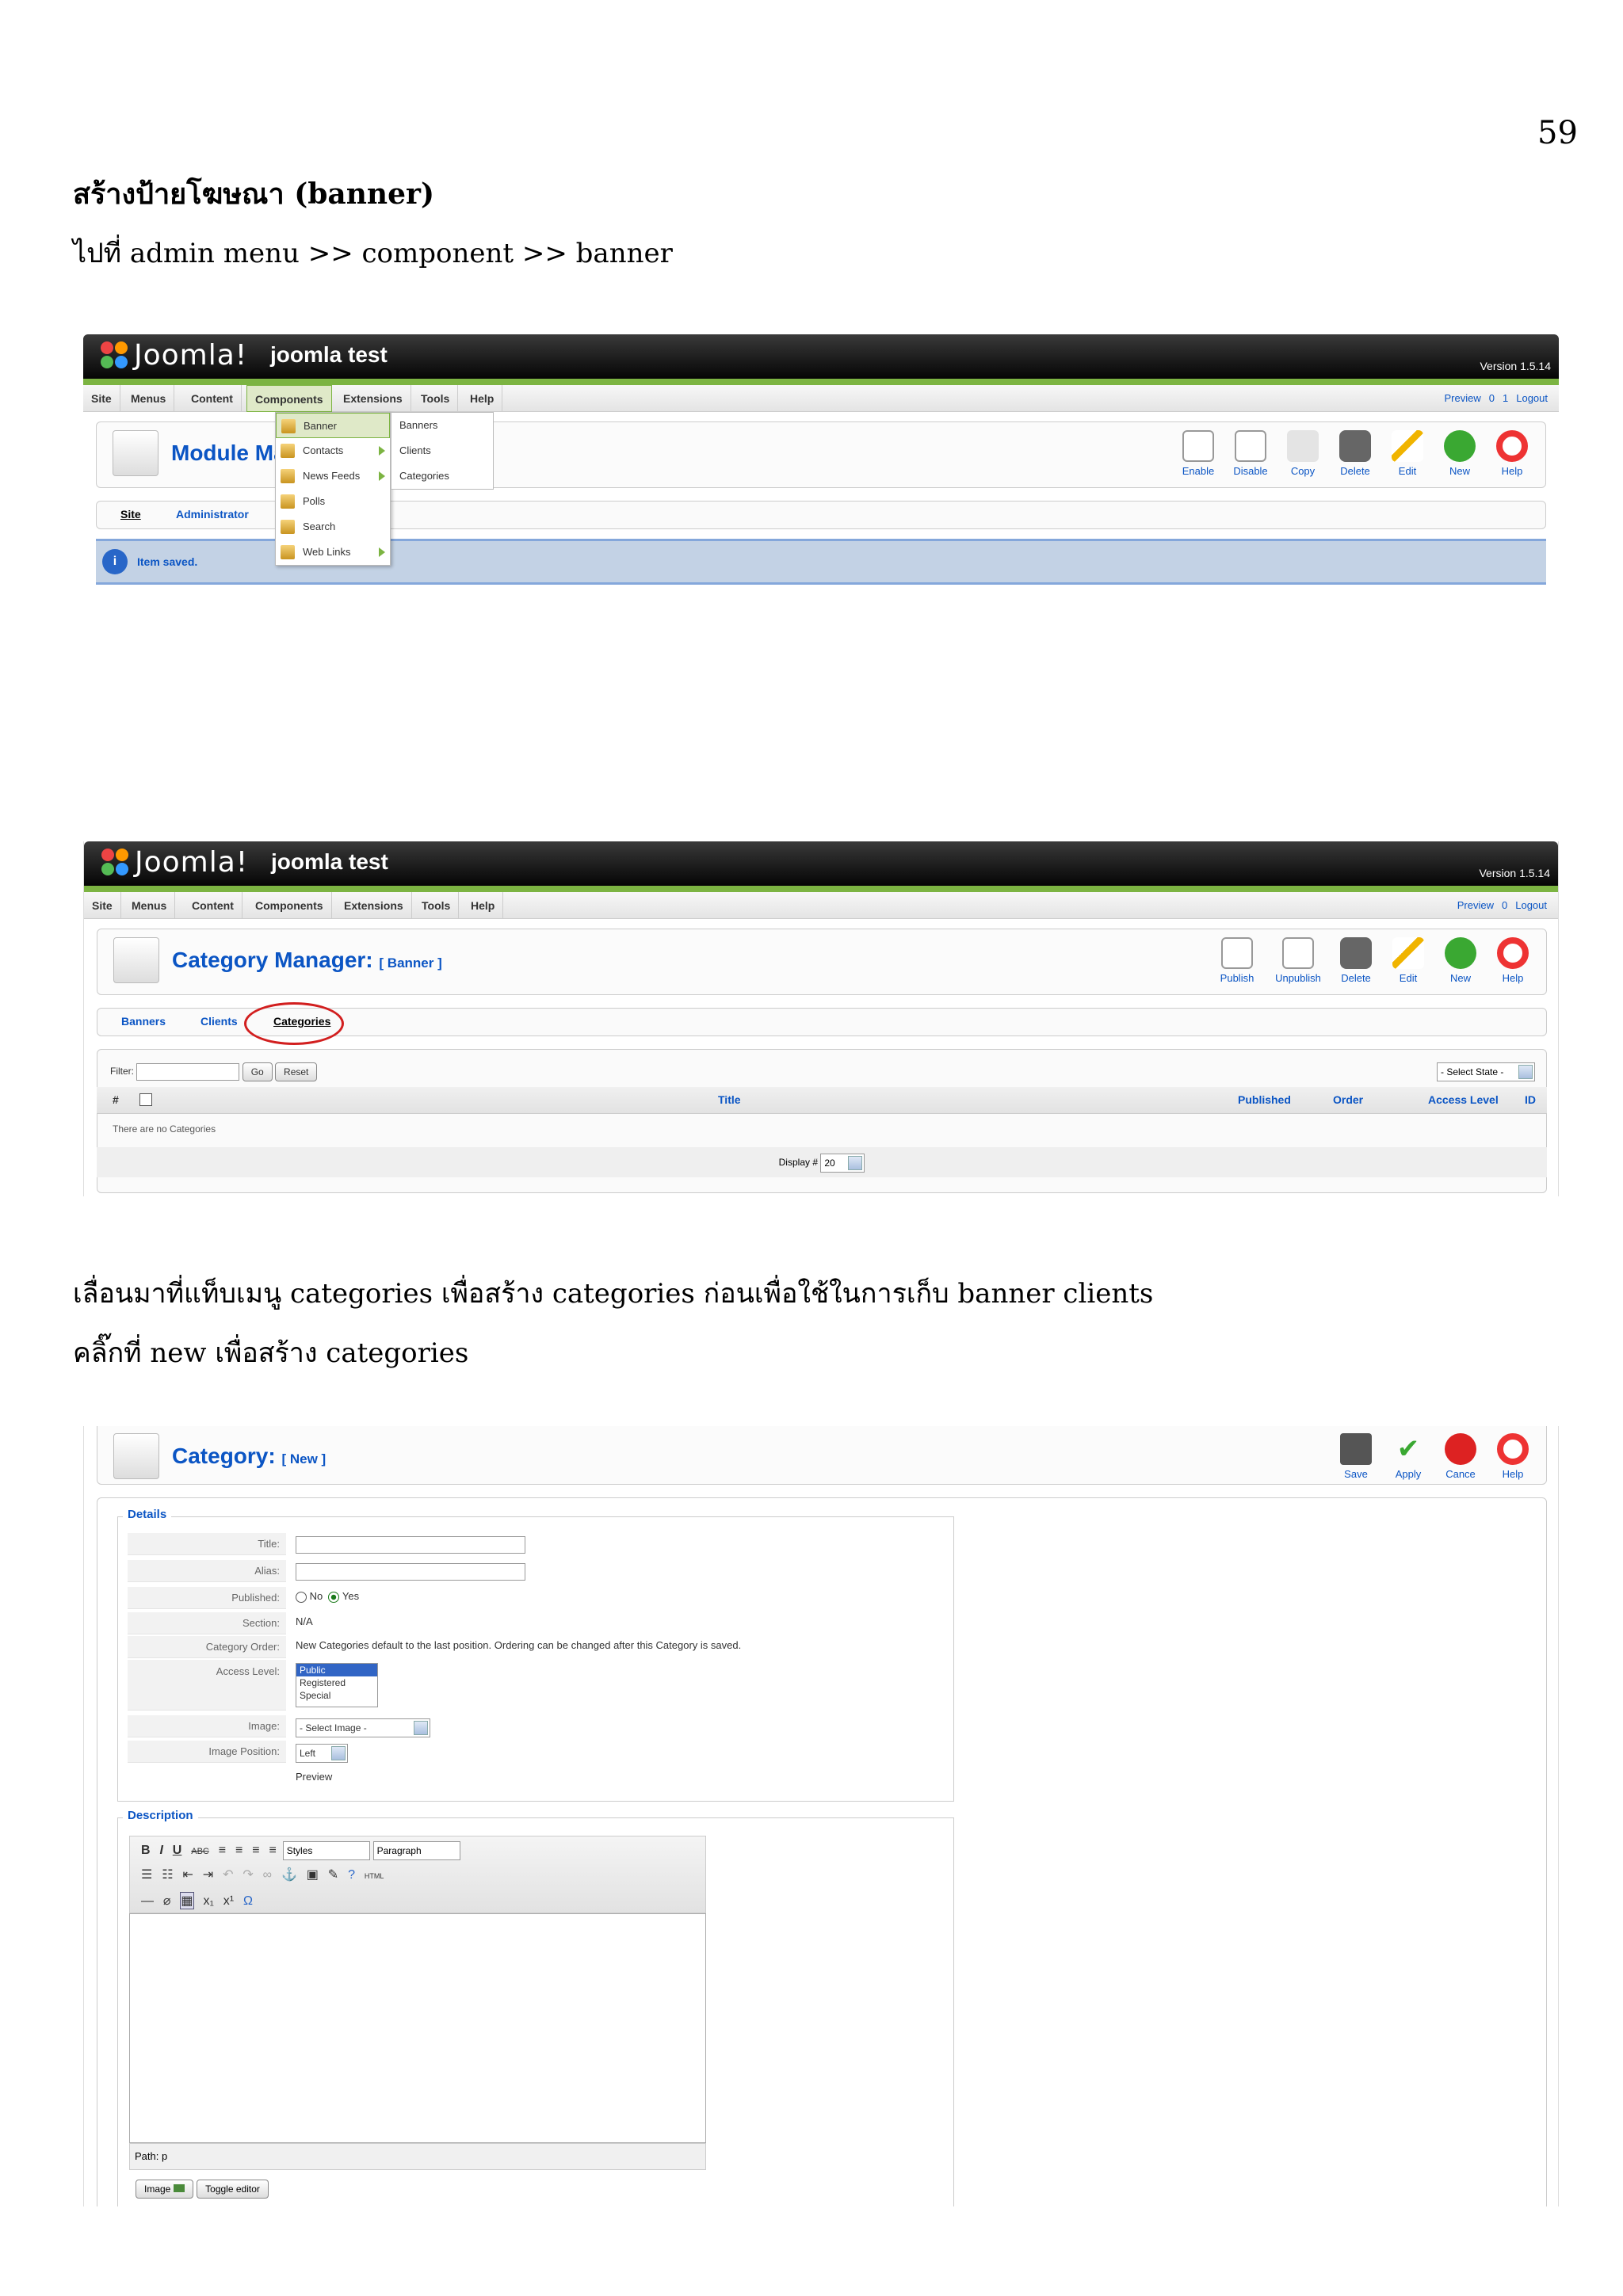 This screenshot has width=1623, height=2296. Describe the element at coordinates (417, 2028) in the screenshot. I see `editor-textarea` at that location.